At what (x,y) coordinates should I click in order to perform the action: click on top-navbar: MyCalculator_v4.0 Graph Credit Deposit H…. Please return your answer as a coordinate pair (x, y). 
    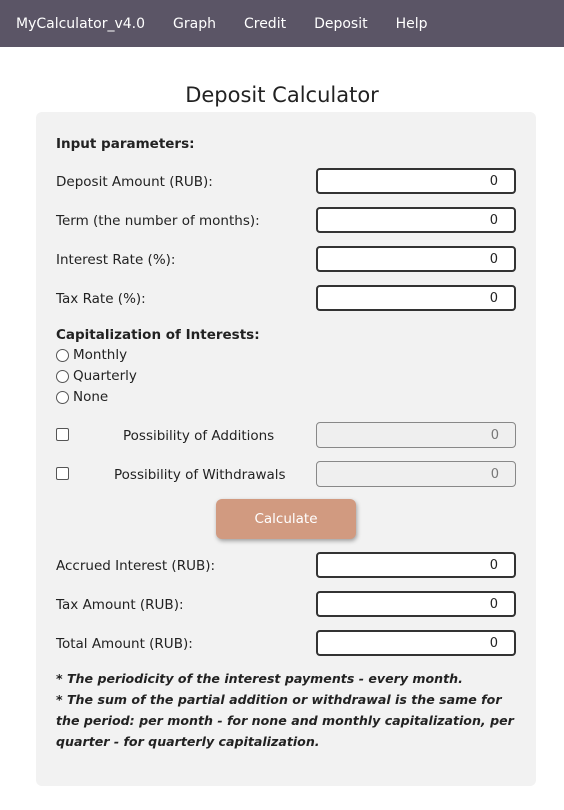
    Looking at the image, I should click on (282, 23).